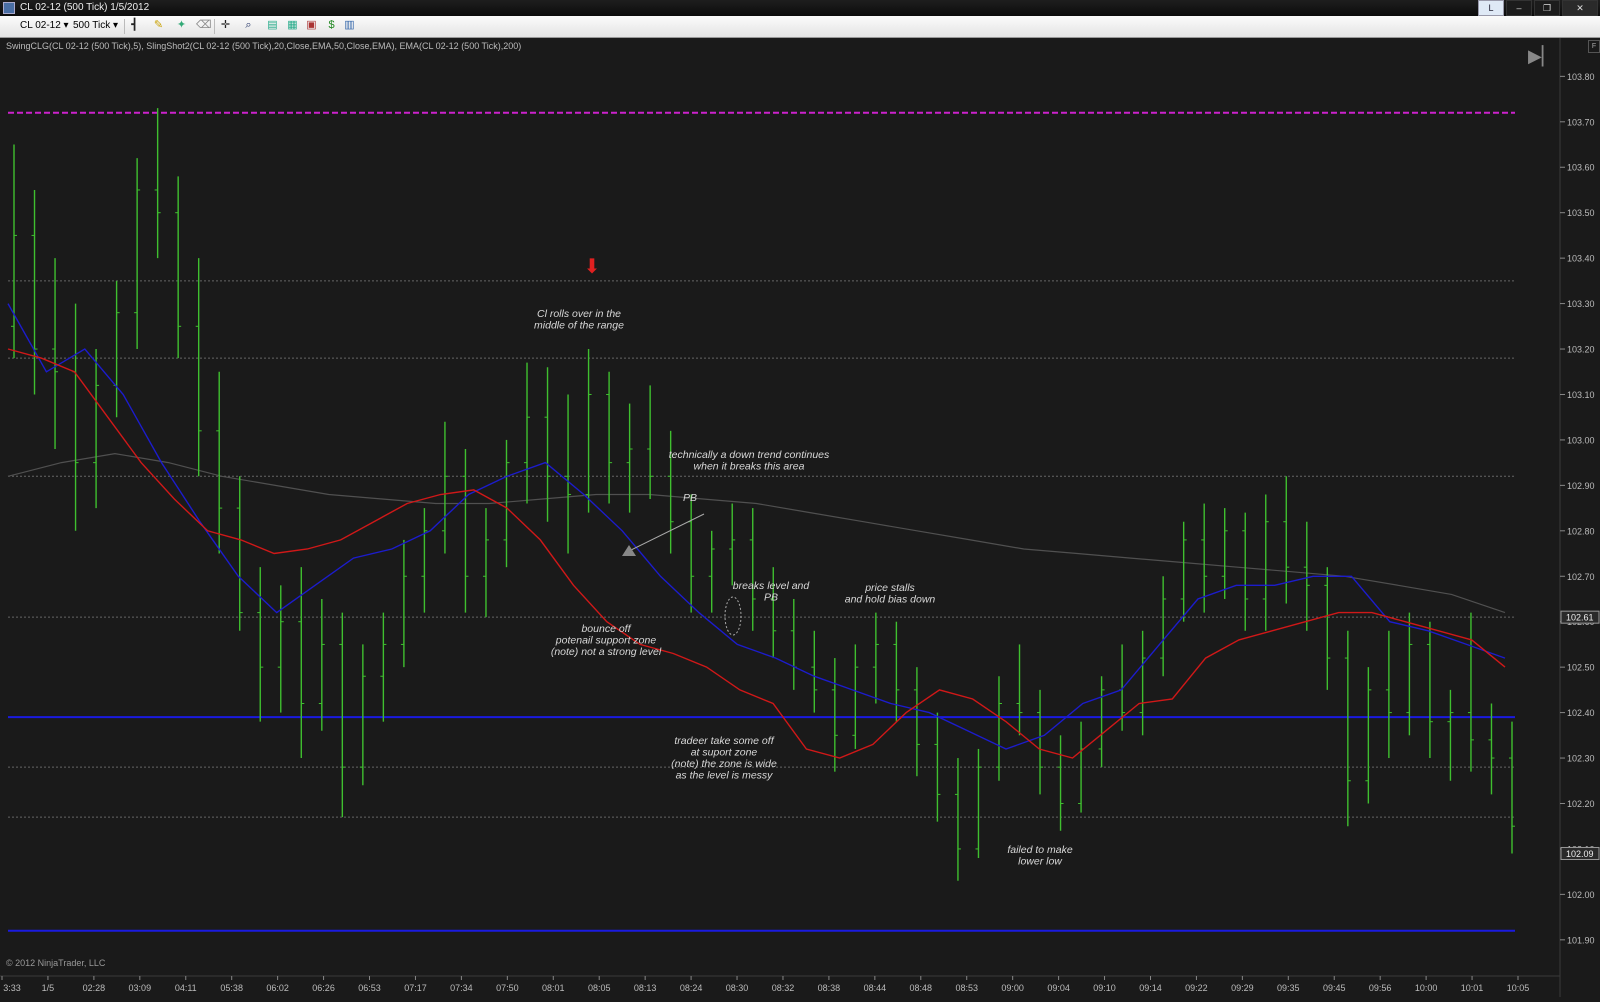 The width and height of the screenshot is (1600, 1002). What do you see at coordinates (921, 988) in the screenshot?
I see `x-tick-label: 08:48` at bounding box center [921, 988].